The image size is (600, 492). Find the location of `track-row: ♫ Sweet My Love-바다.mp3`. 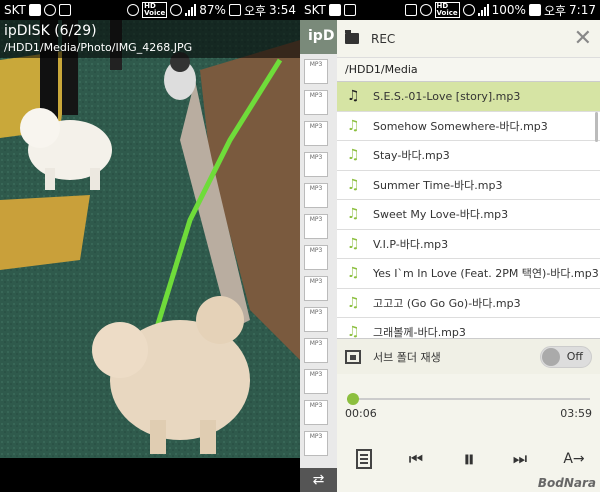

track-row: ♫ Sweet My Love-바다.mp3 is located at coordinates (468, 215).